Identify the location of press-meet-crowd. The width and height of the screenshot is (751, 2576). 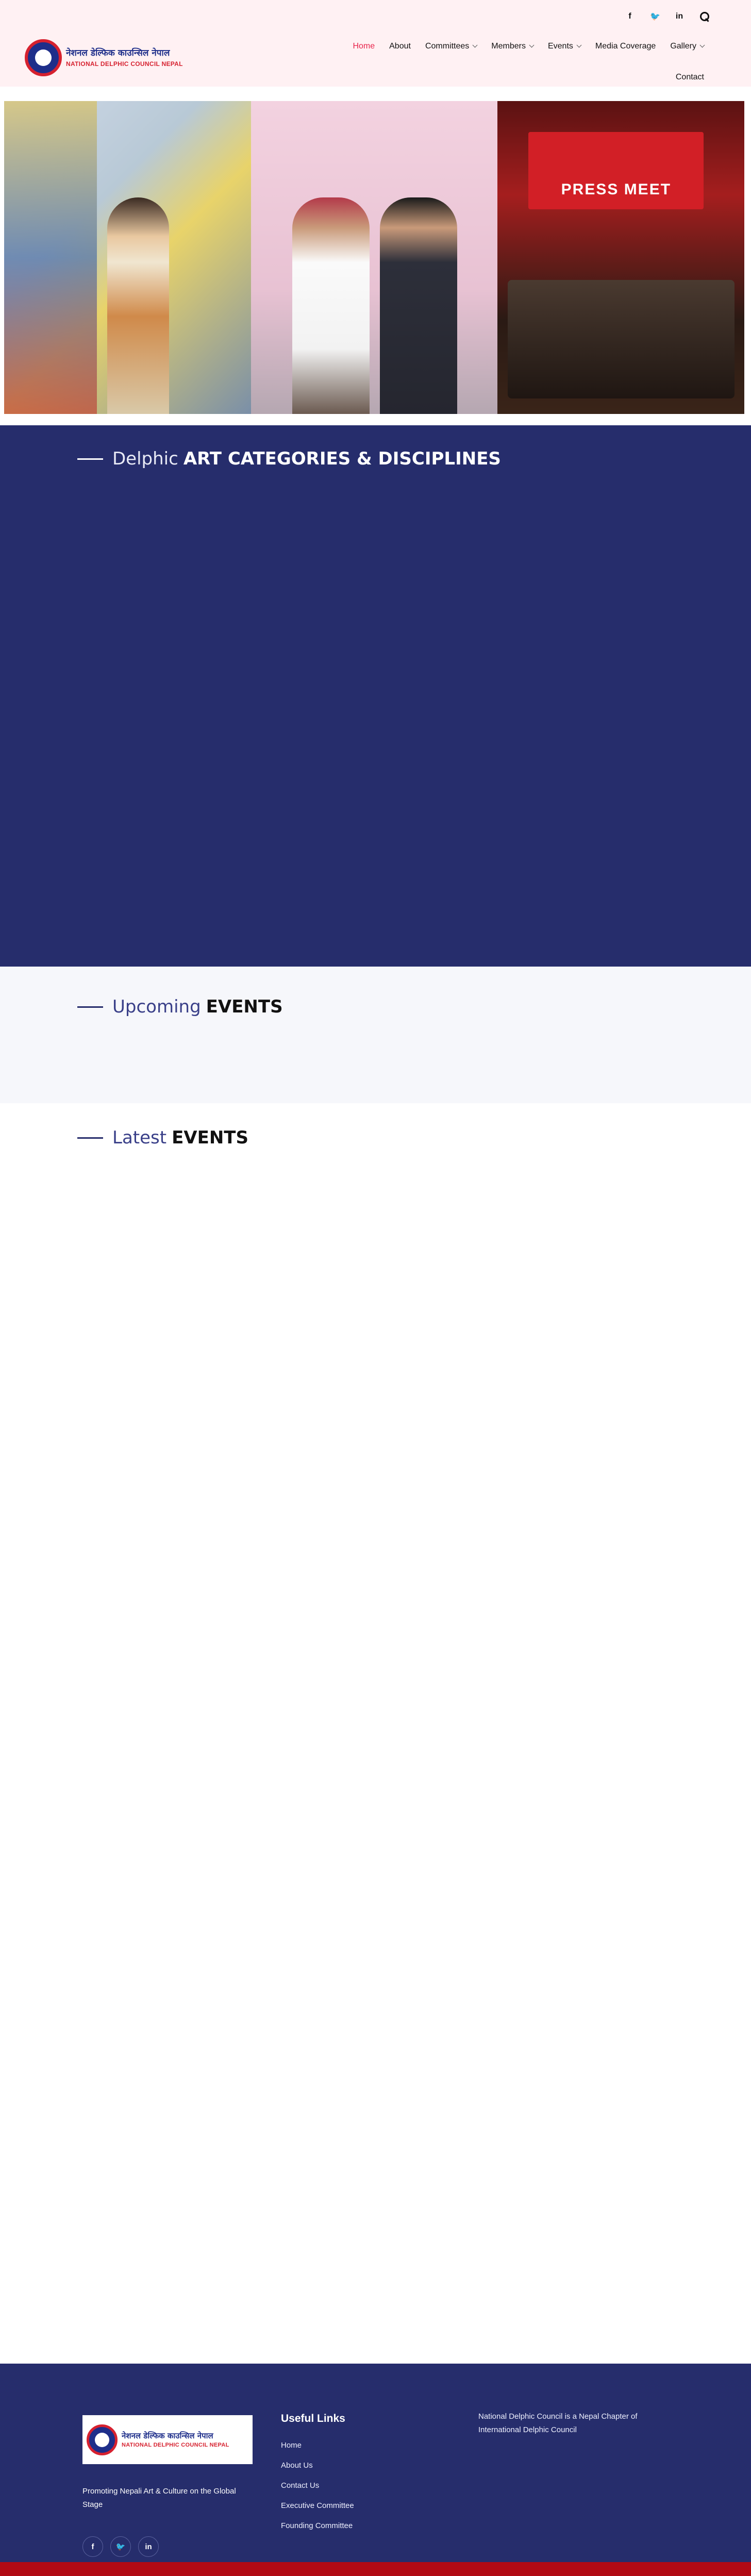
(621, 339).